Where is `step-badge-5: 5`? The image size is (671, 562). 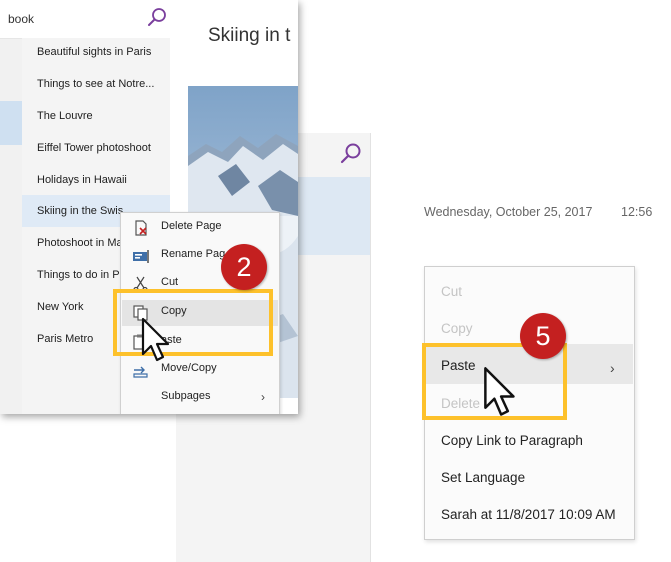 step-badge-5: 5 is located at coordinates (543, 336).